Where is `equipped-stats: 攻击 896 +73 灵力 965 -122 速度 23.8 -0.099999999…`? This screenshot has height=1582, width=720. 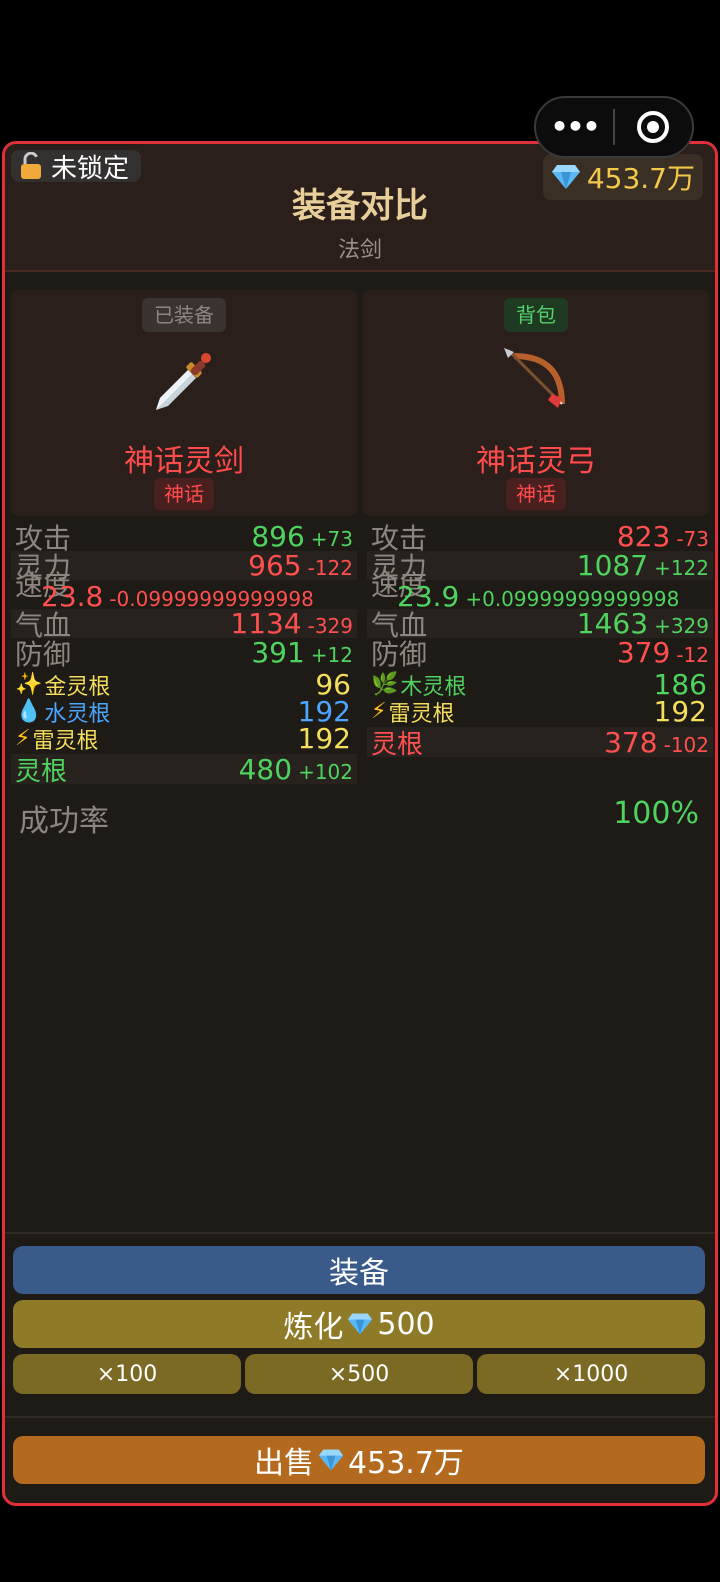 equipped-stats: 攻击 896 +73 灵力 965 -122 速度 23.8 -0.099999999… is located at coordinates (184, 653).